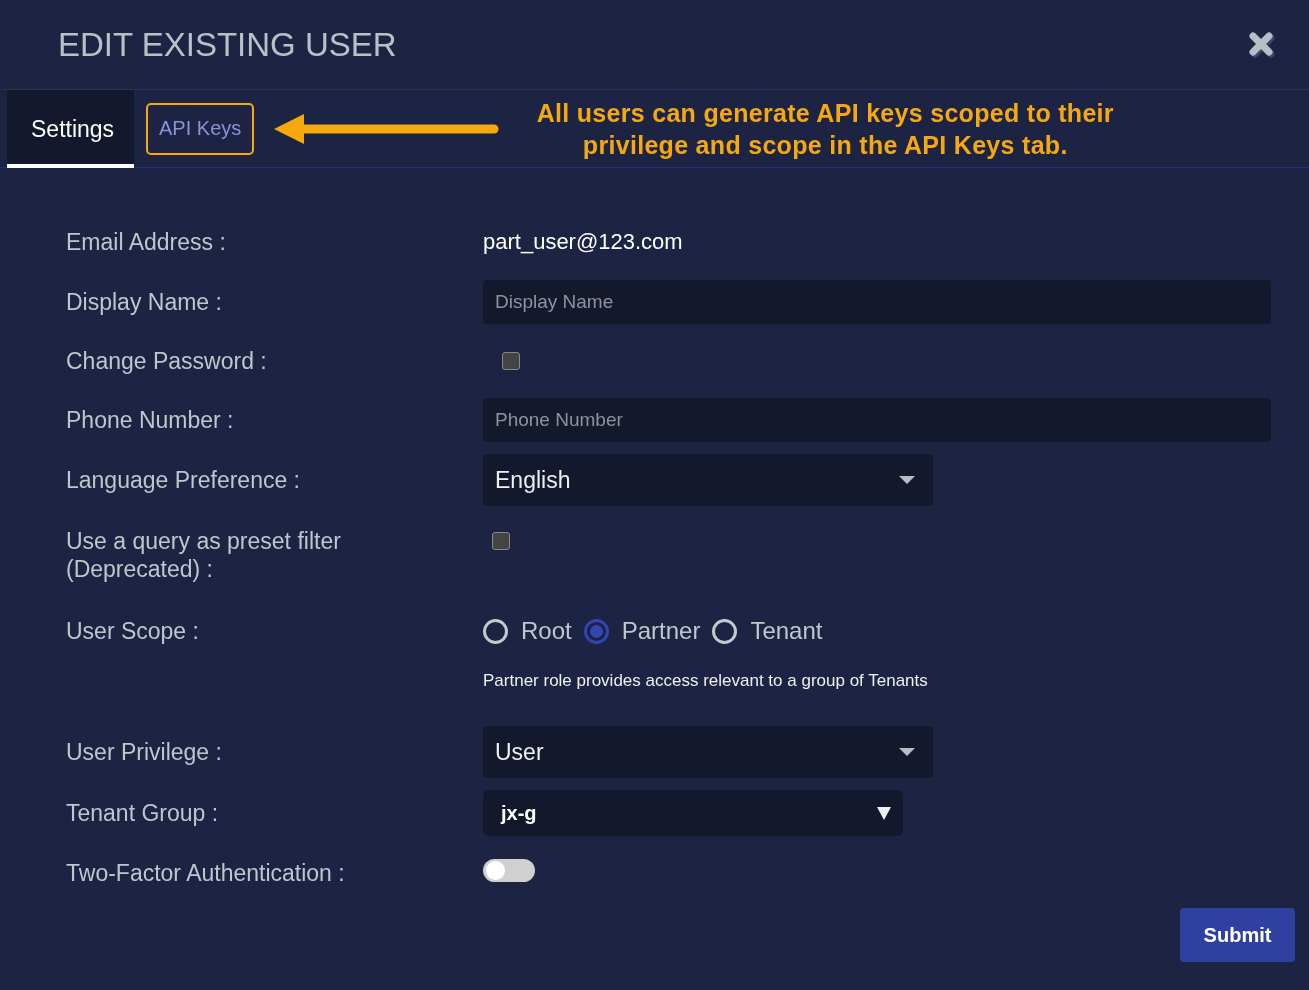 This screenshot has height=990, width=1309. I want to click on field-label: Tenant Group :, so click(143, 813).